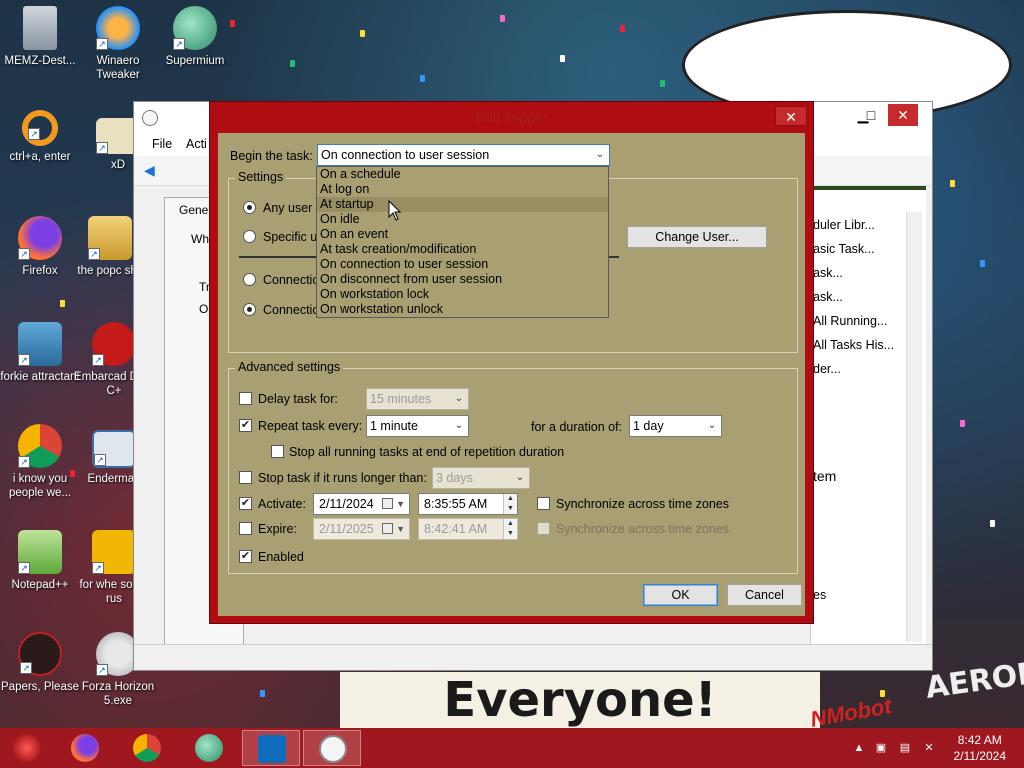 Image resolution: width=1024 pixels, height=768 pixels. I want to click on desktop-icon-papers-please: ↗ Papers, Please, so click(40, 663).